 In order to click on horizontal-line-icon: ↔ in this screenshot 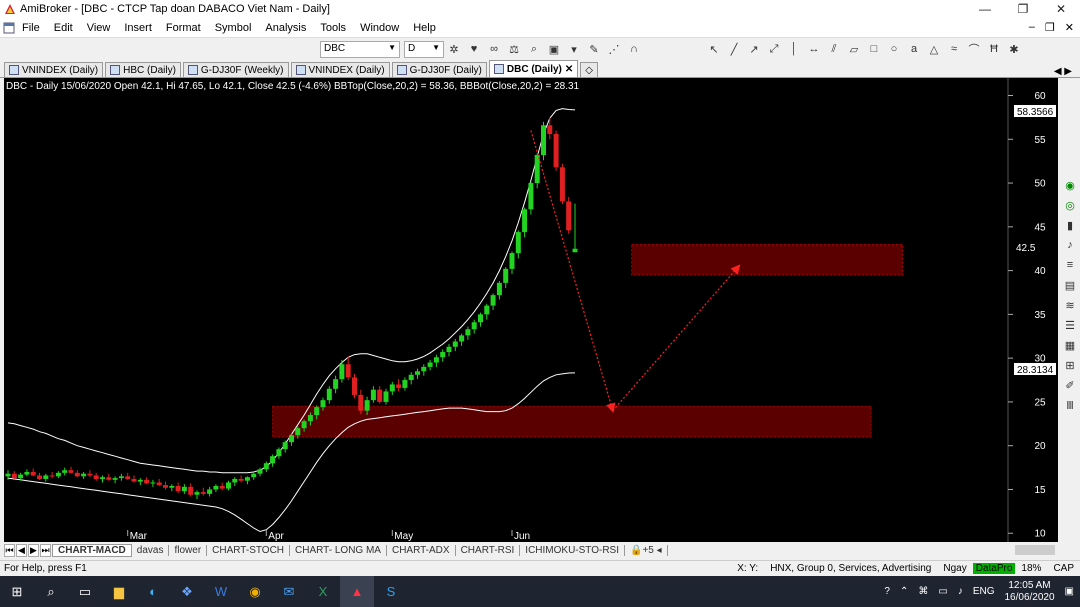, I will do `click(814, 49)`.